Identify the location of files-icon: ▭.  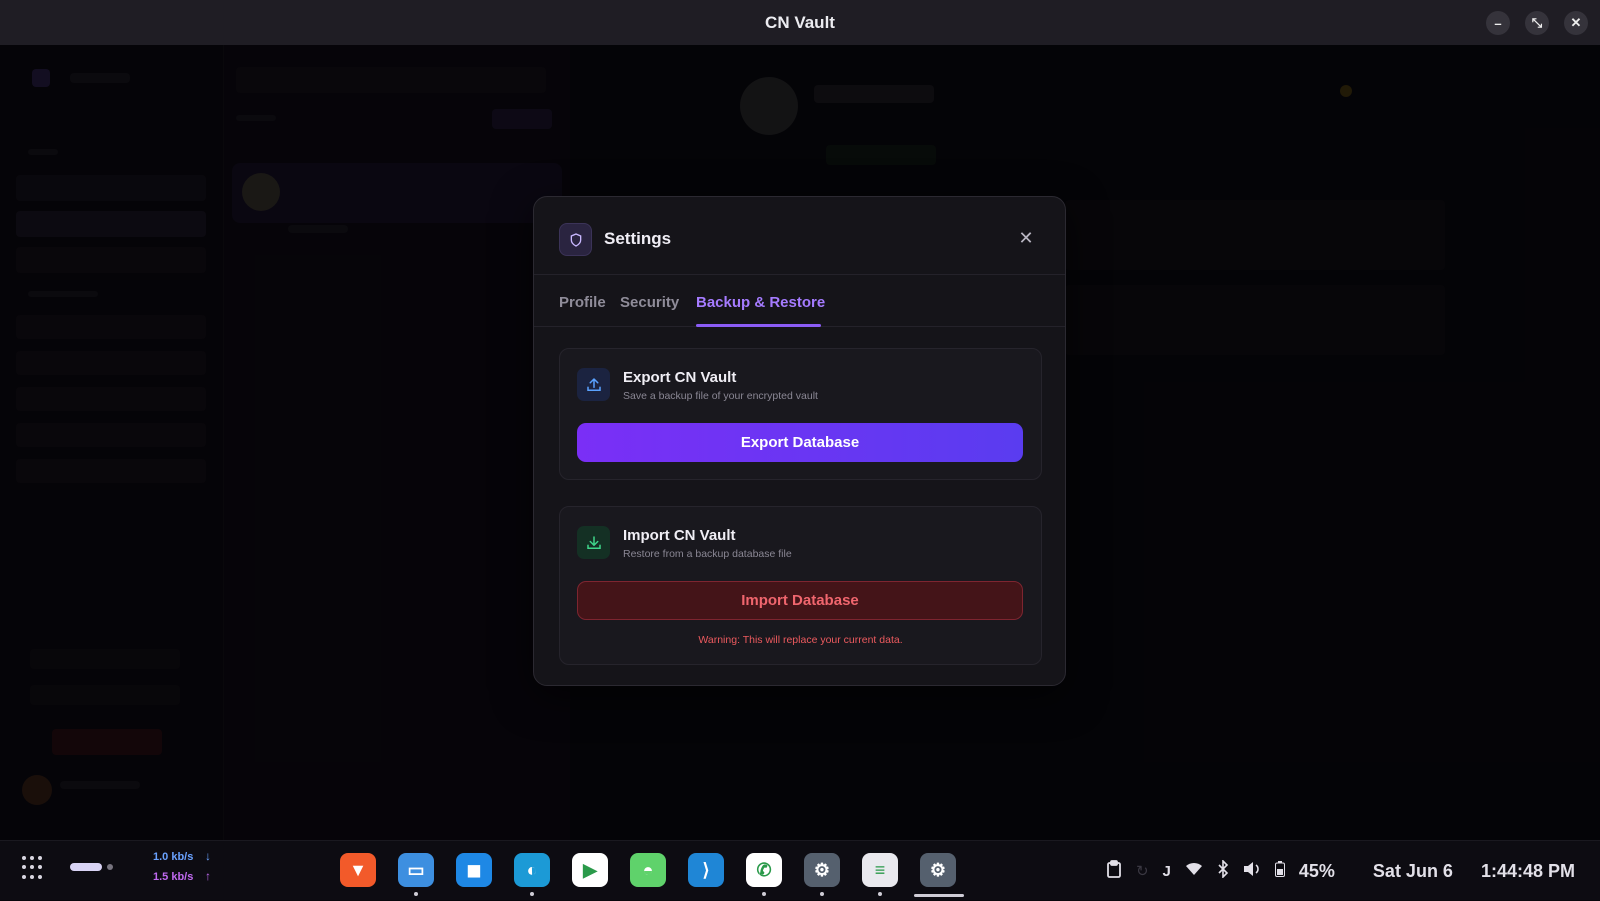
(416, 874).